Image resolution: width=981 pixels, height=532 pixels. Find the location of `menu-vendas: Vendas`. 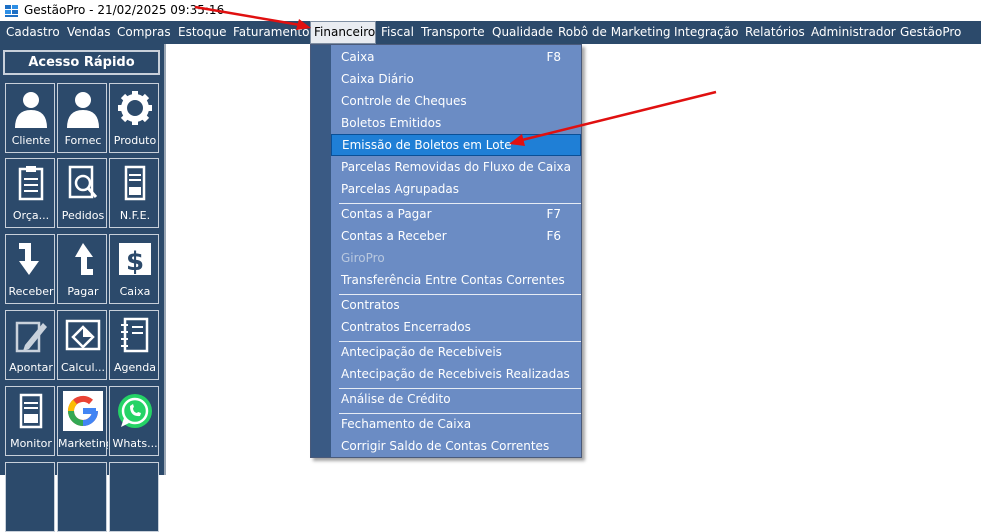

menu-vendas: Vendas is located at coordinates (89, 32).